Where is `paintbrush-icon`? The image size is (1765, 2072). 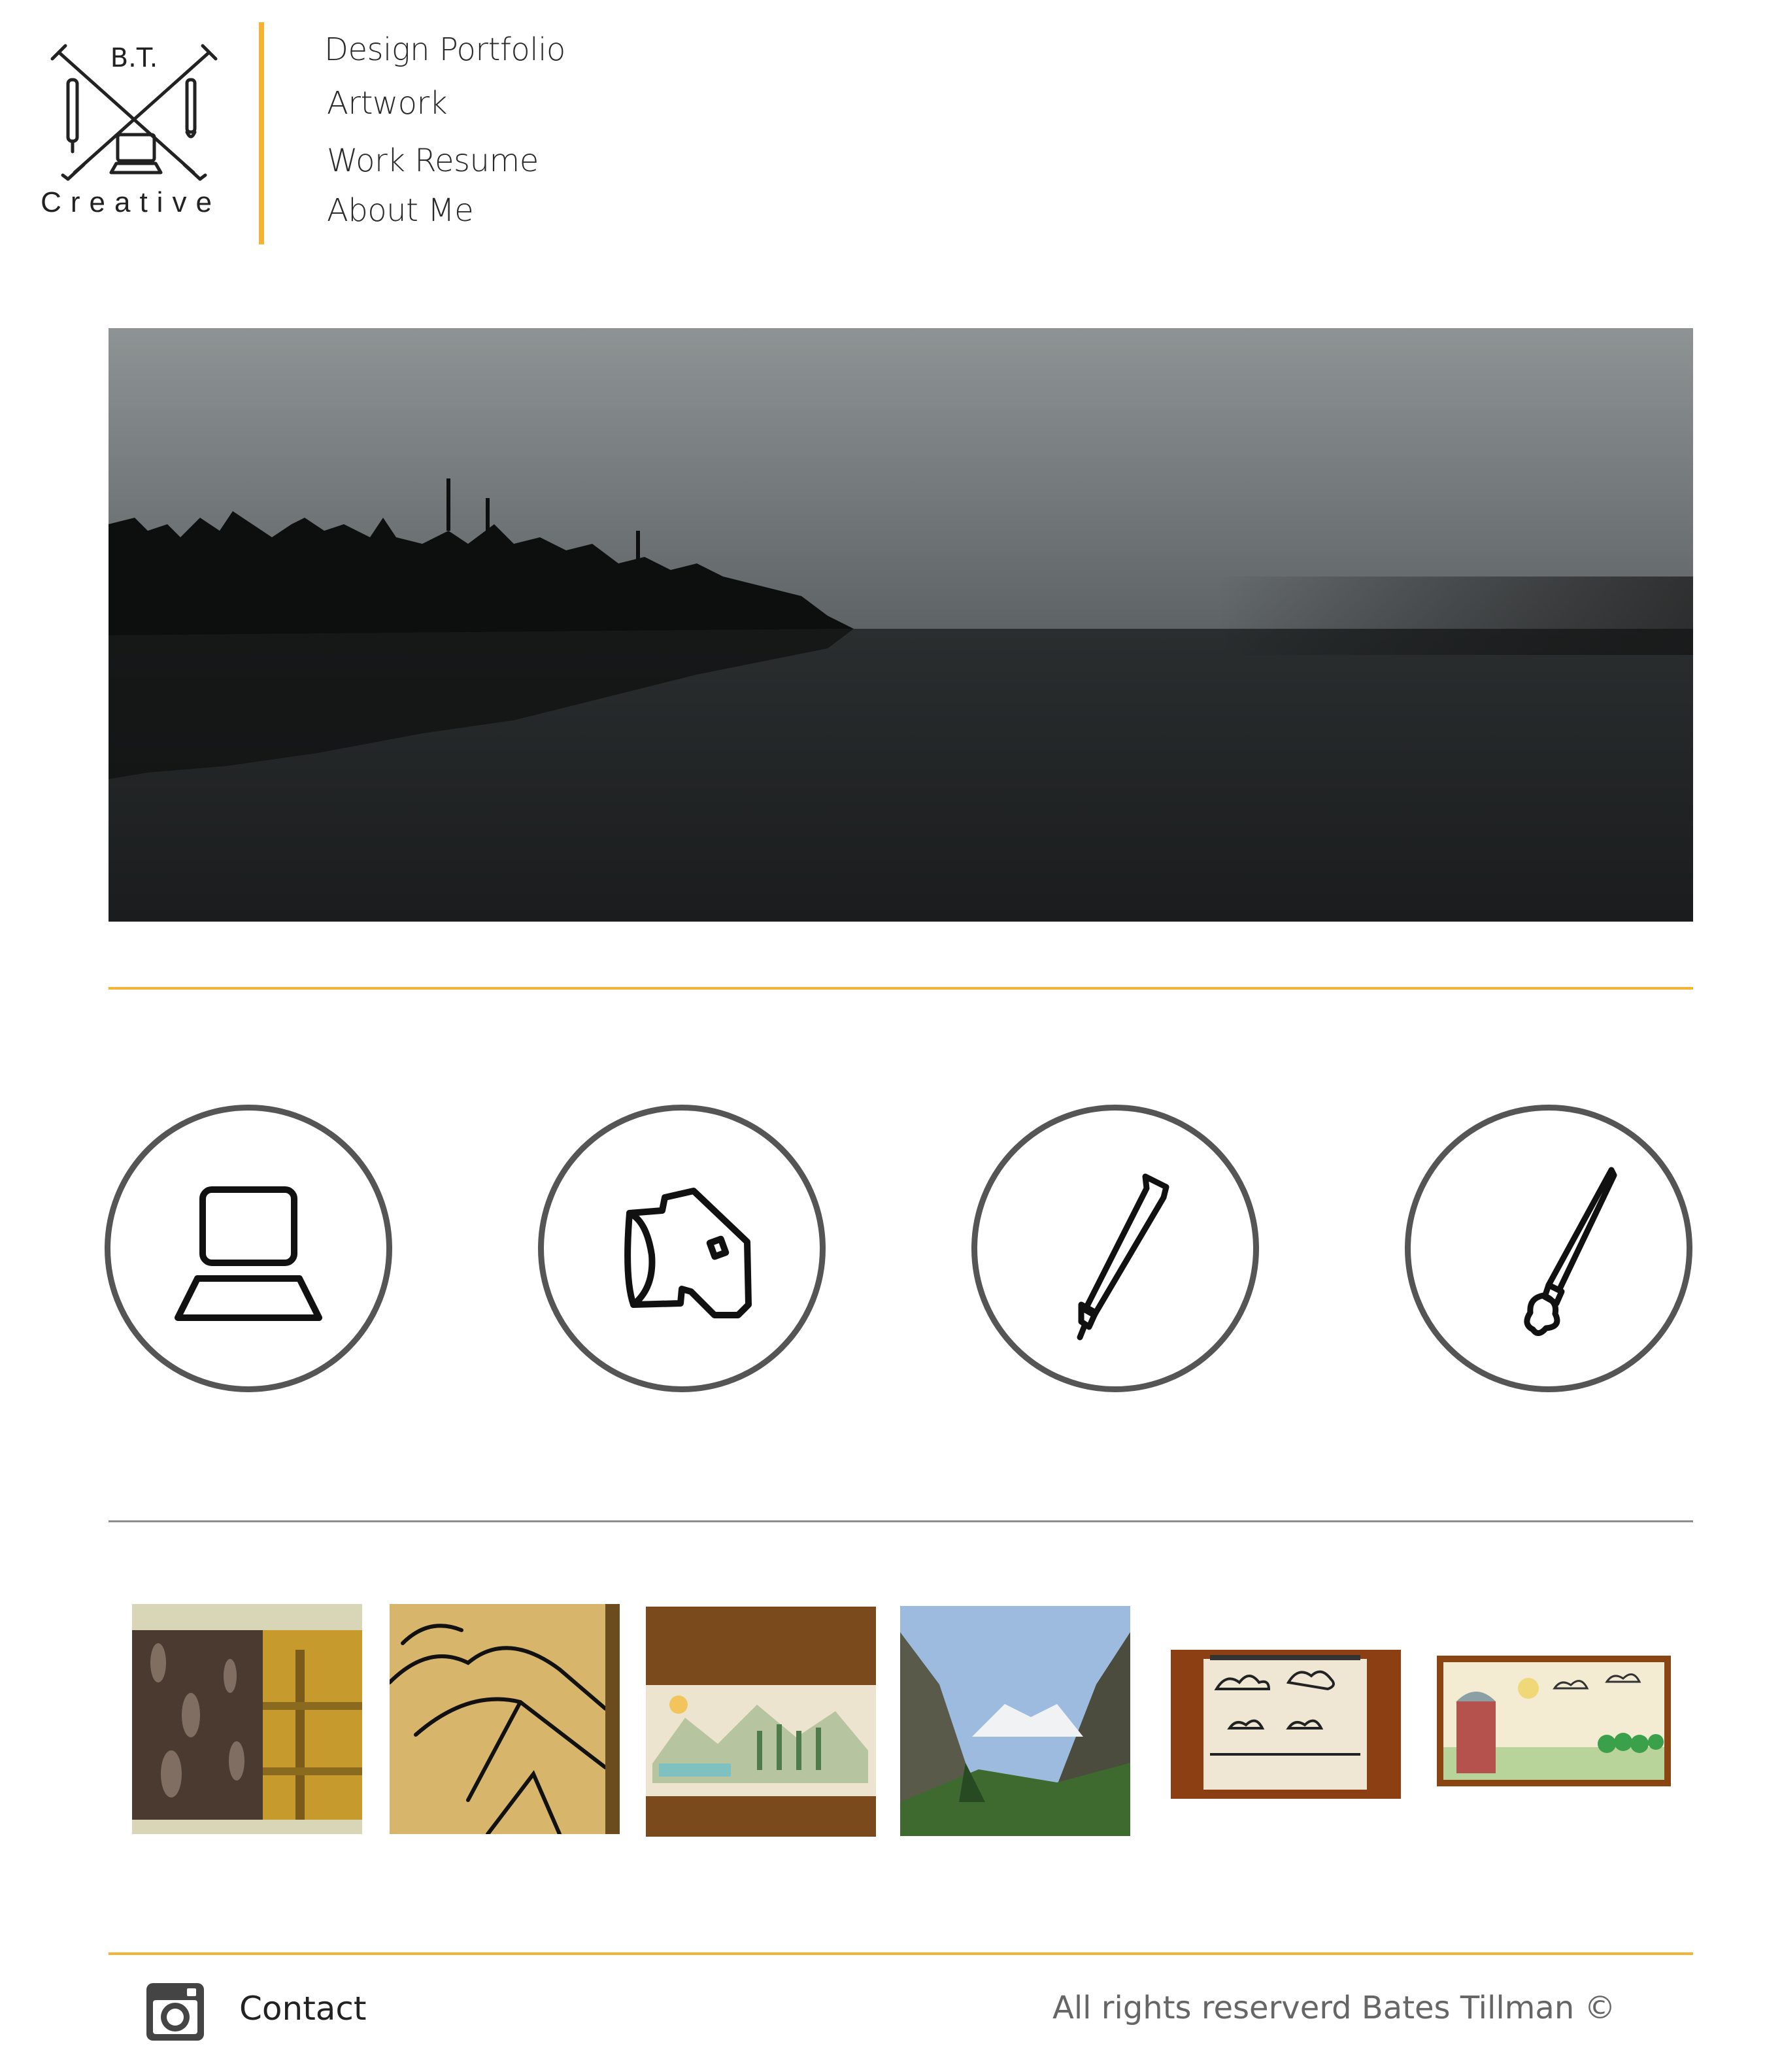 paintbrush-icon is located at coordinates (1570, 1251).